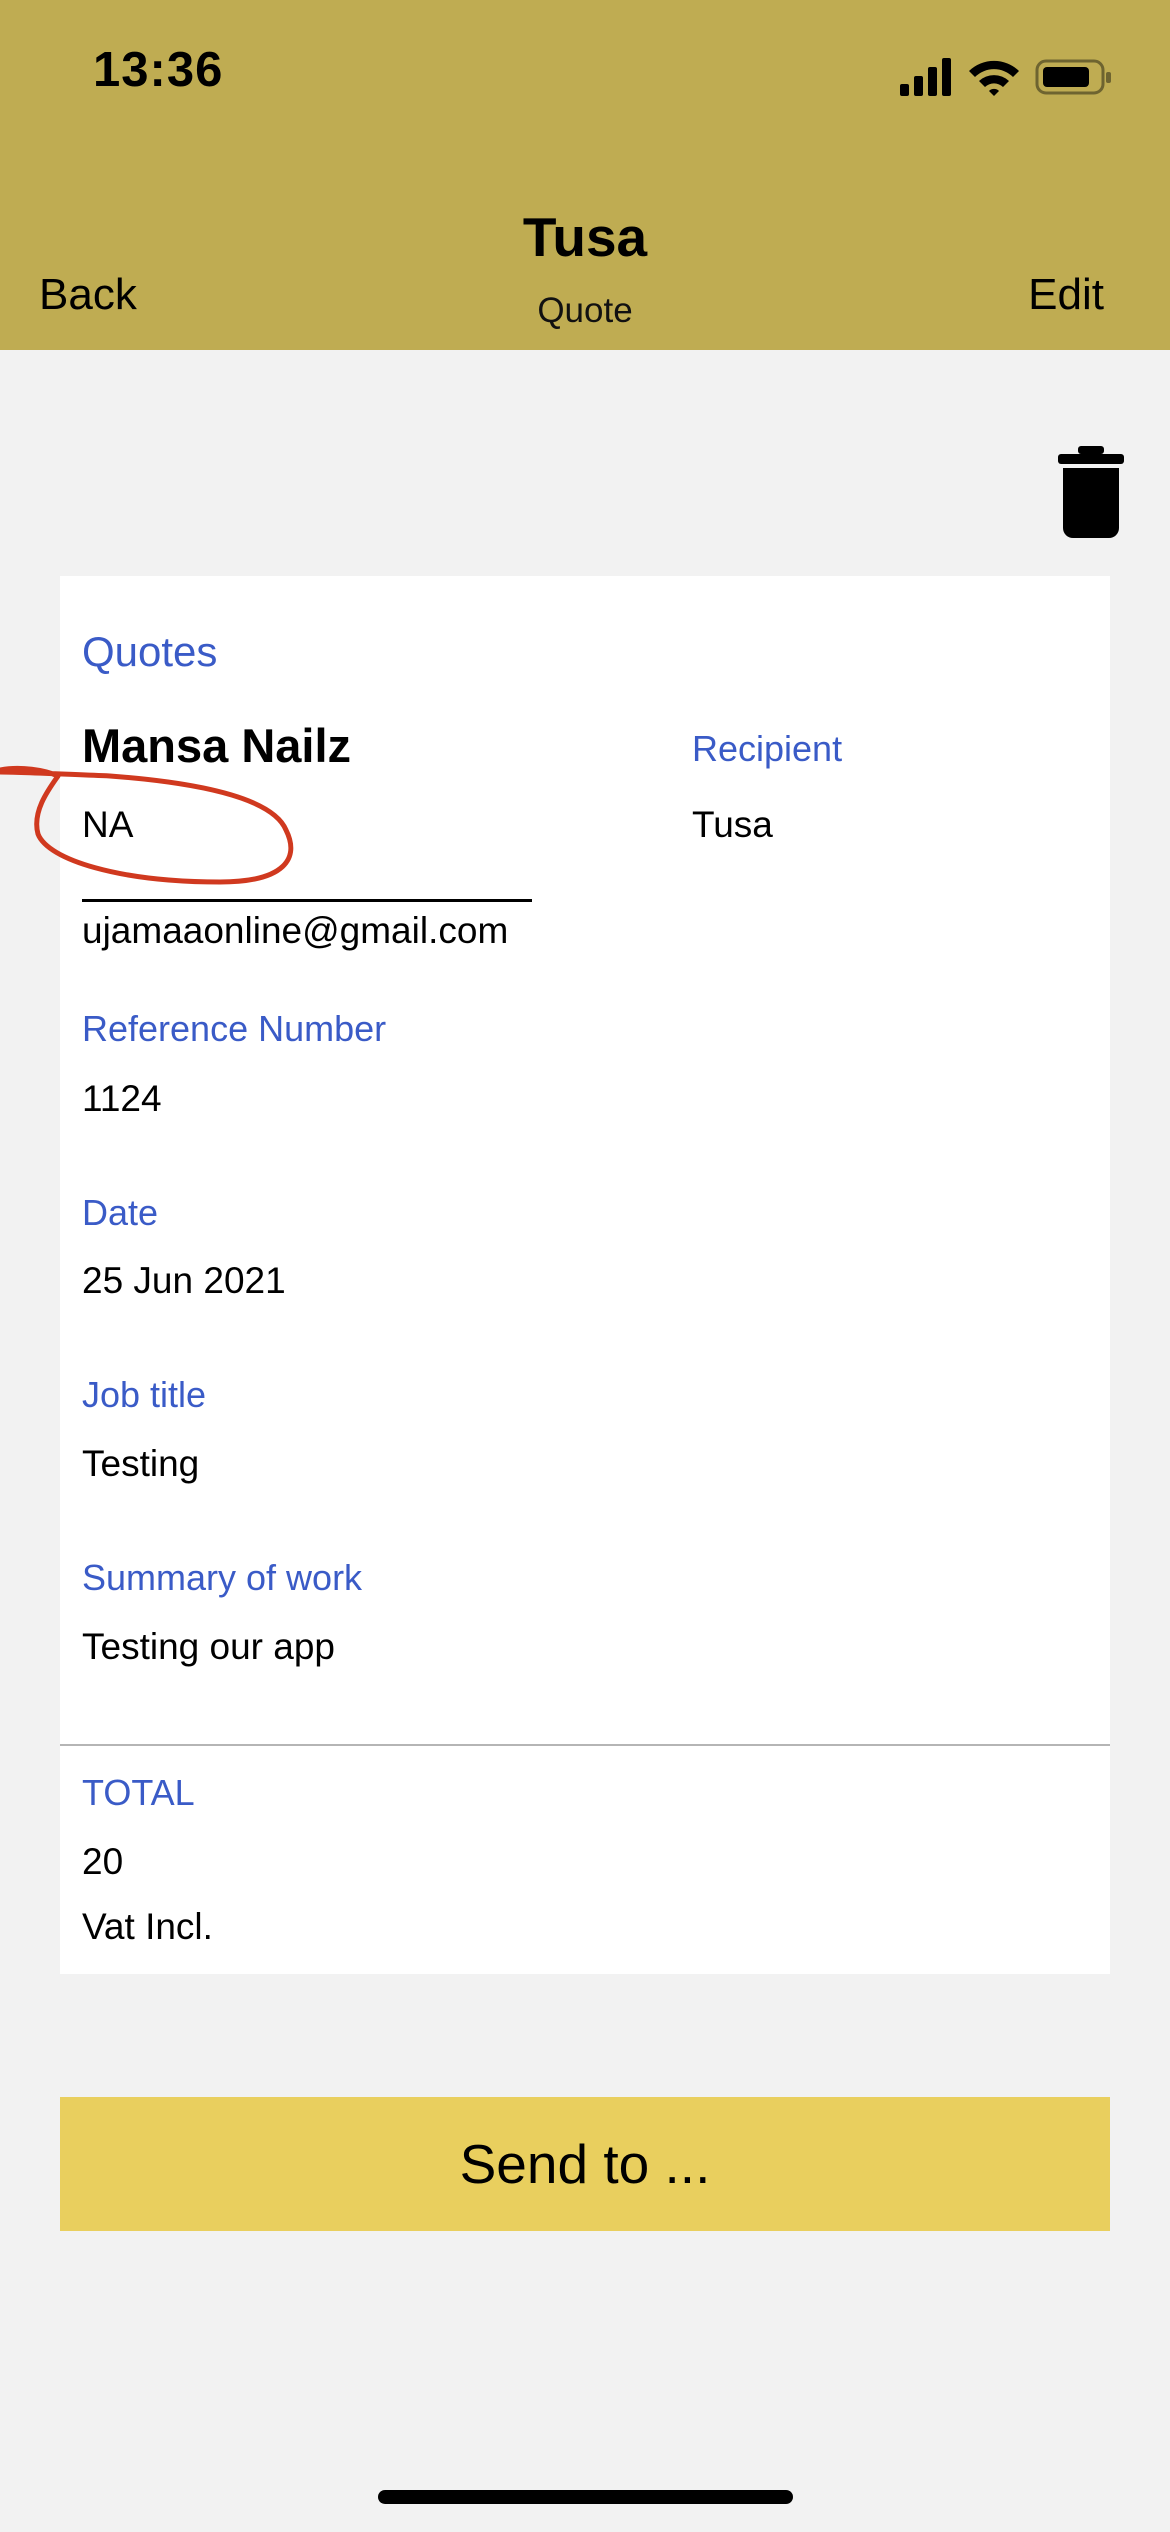 The width and height of the screenshot is (1170, 2532). What do you see at coordinates (925, 77) in the screenshot?
I see `signal-icon` at bounding box center [925, 77].